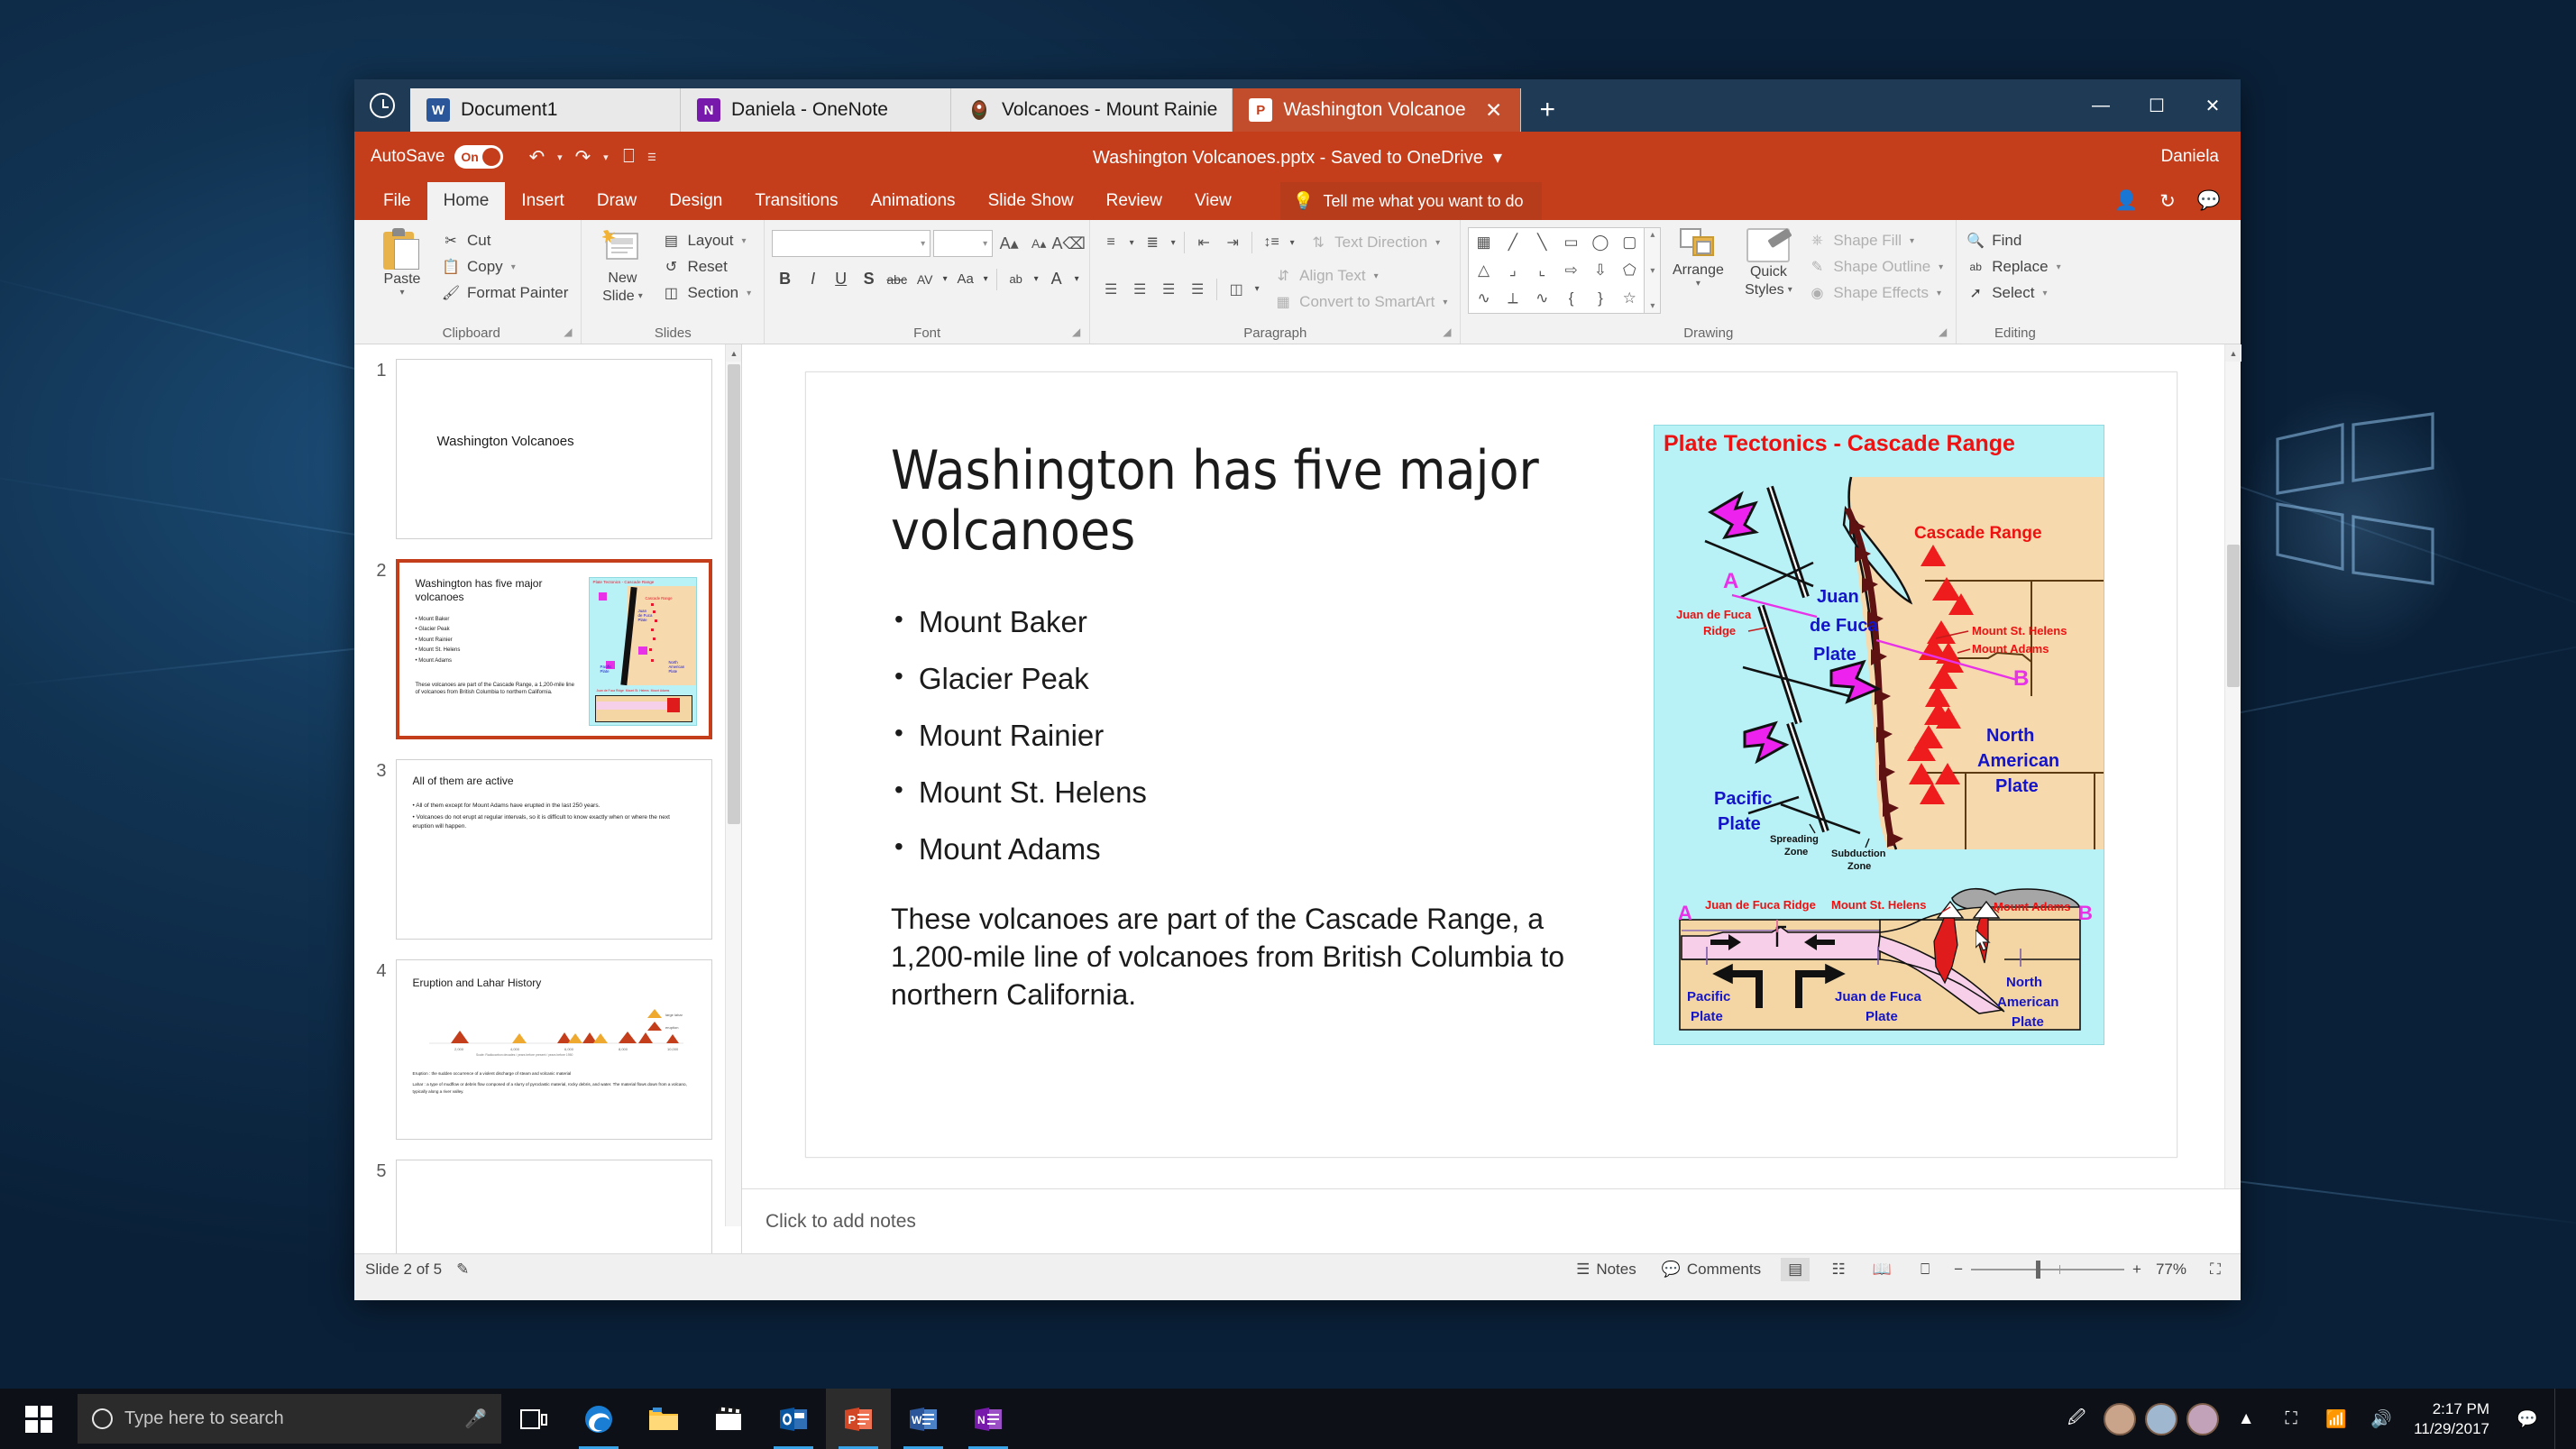 The height and width of the screenshot is (1449, 2576). I want to click on font-name-input: ▾, so click(851, 243).